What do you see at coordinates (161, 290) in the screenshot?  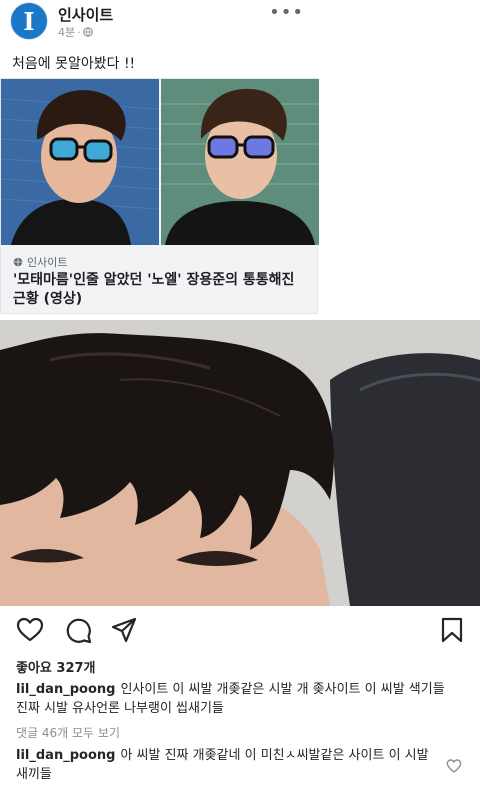 I see `link-title: '모태마름'인줄 알았던 '노엘' 장용준의 통통해진 근황 (영상)` at bounding box center [161, 290].